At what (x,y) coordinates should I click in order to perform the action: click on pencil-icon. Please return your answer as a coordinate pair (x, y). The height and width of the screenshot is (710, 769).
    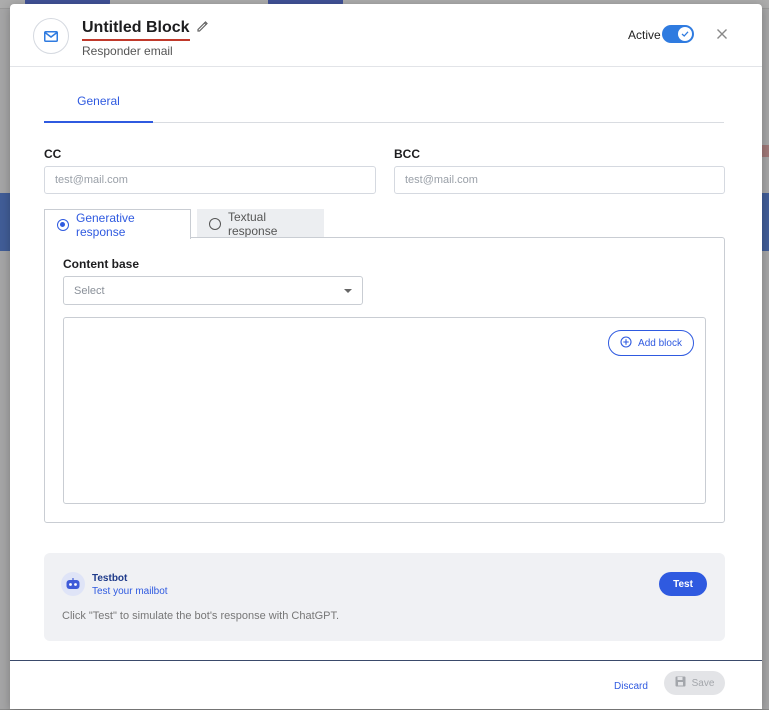
    Looking at the image, I should click on (202, 29).